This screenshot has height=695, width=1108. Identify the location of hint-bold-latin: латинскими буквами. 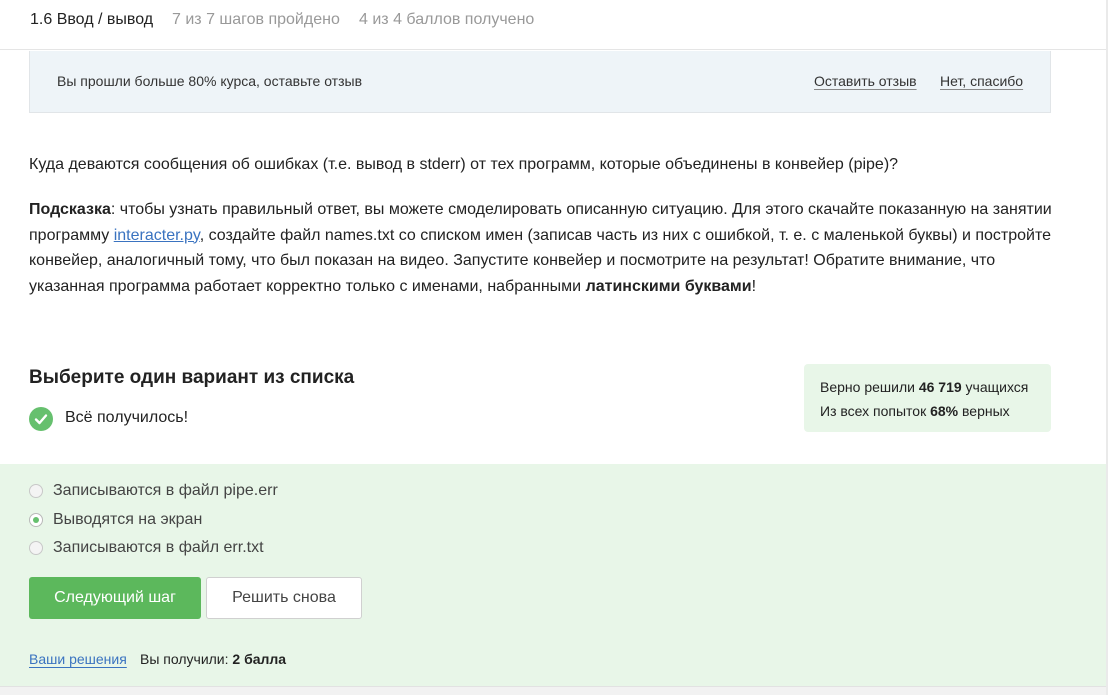
(668, 286).